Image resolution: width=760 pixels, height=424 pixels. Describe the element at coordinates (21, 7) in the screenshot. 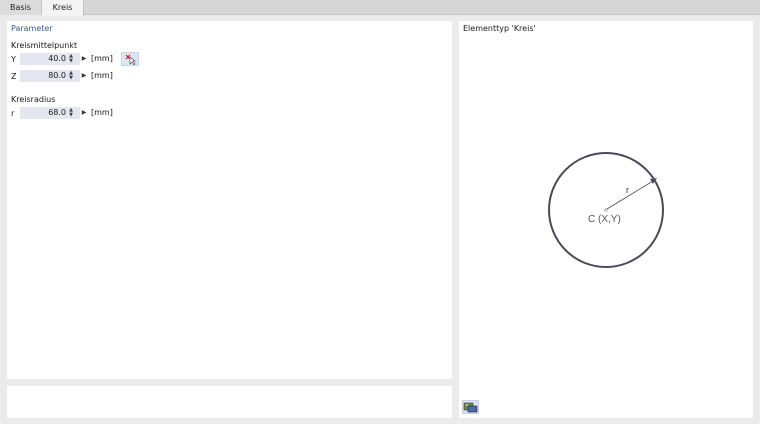

I see `tab-basis: Basis` at that location.